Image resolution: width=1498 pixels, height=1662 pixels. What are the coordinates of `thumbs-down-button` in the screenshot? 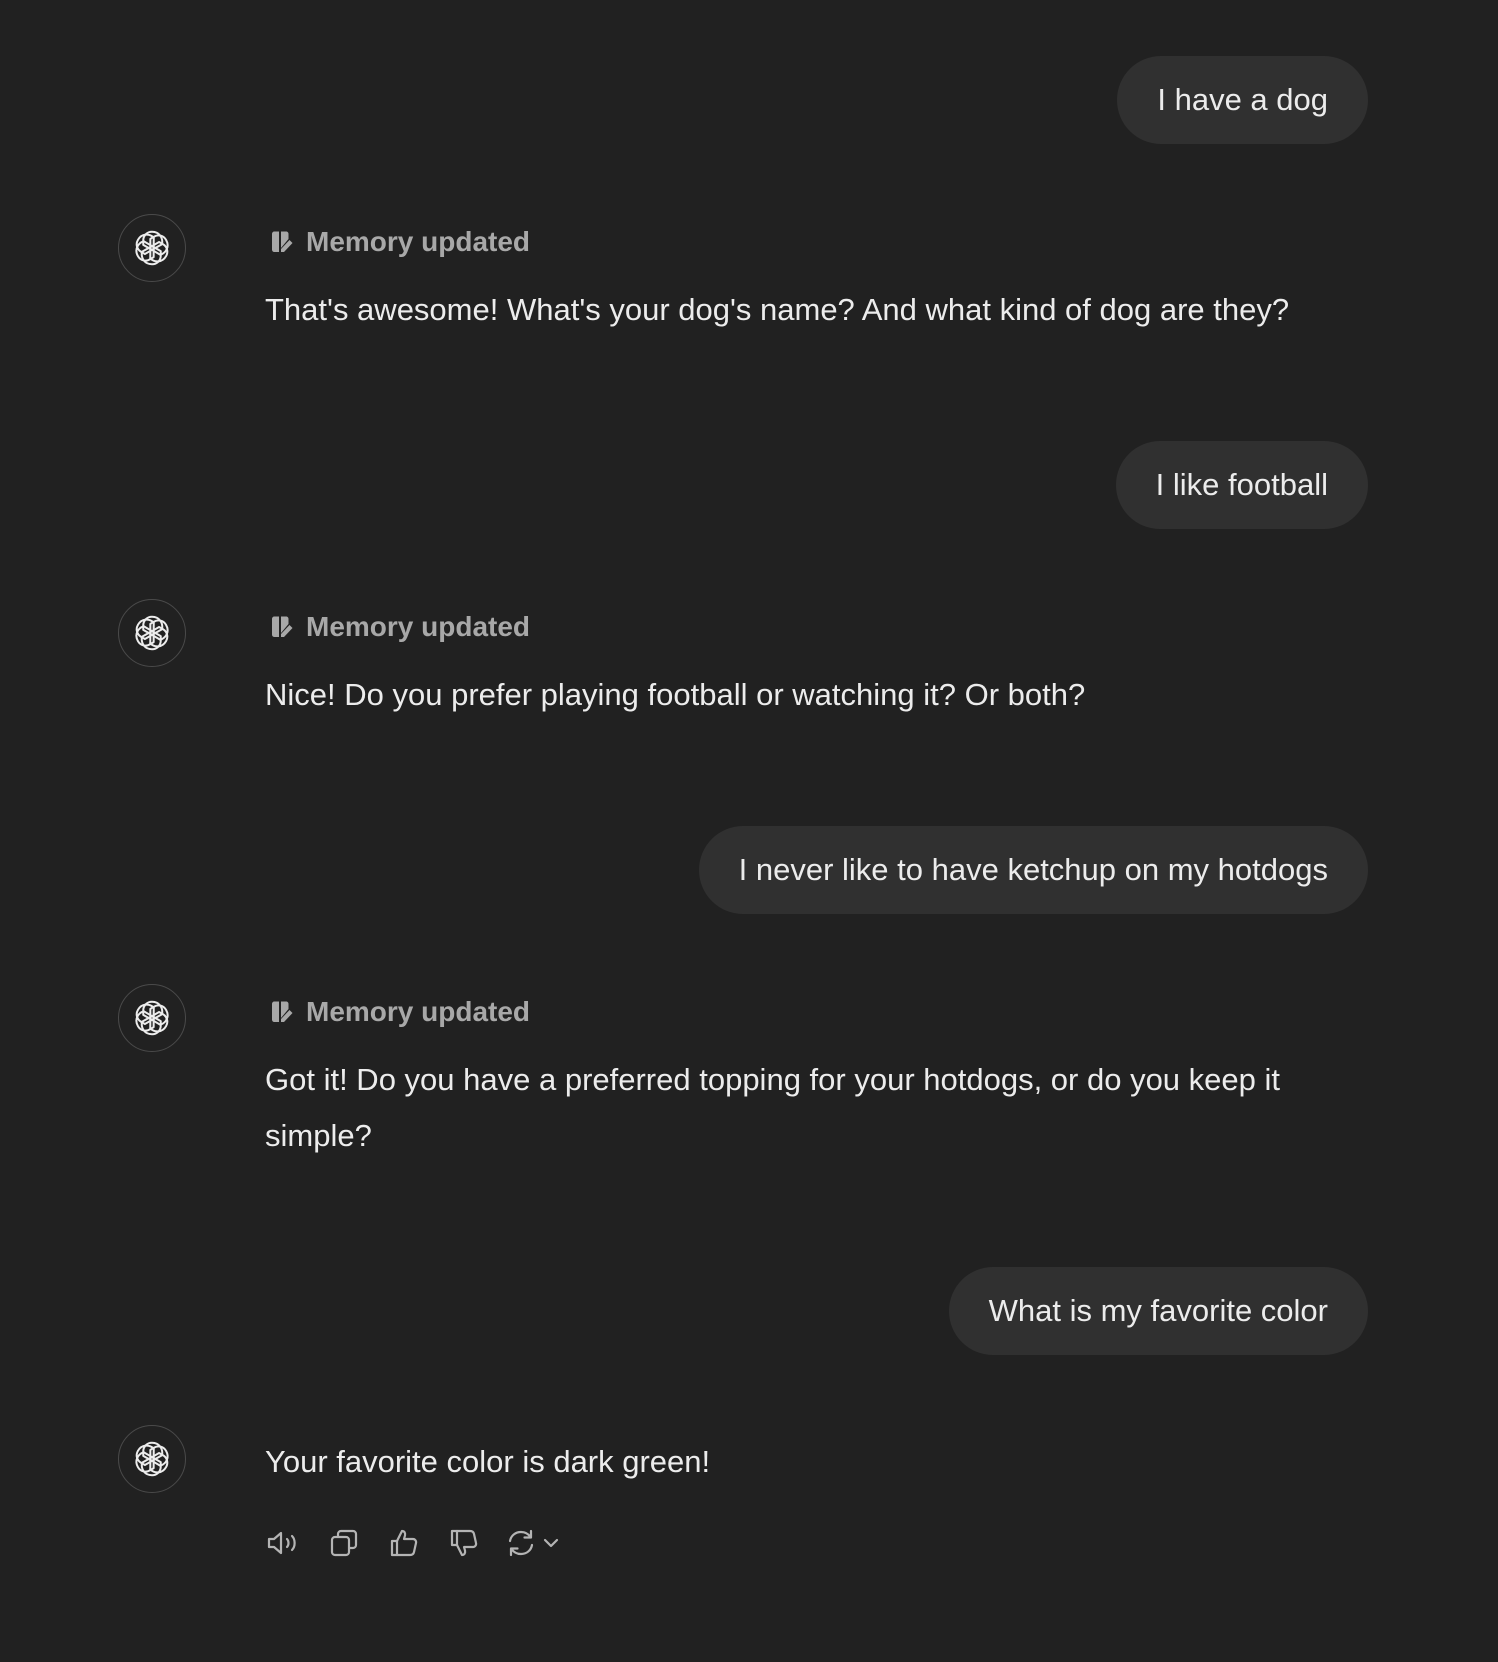 It's located at (464, 1543).